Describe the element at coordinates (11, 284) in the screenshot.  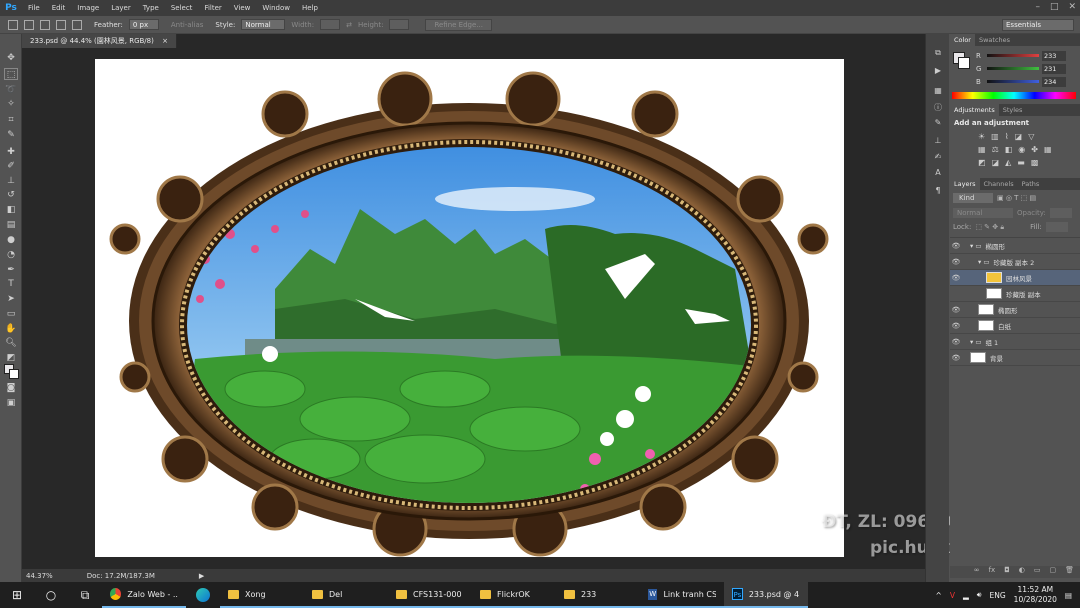
I see `type-tool-icon: T` at that location.